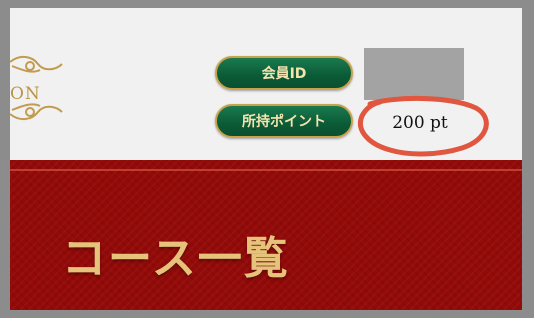  What do you see at coordinates (176, 254) in the screenshot?
I see `page-title: コース一覧` at bounding box center [176, 254].